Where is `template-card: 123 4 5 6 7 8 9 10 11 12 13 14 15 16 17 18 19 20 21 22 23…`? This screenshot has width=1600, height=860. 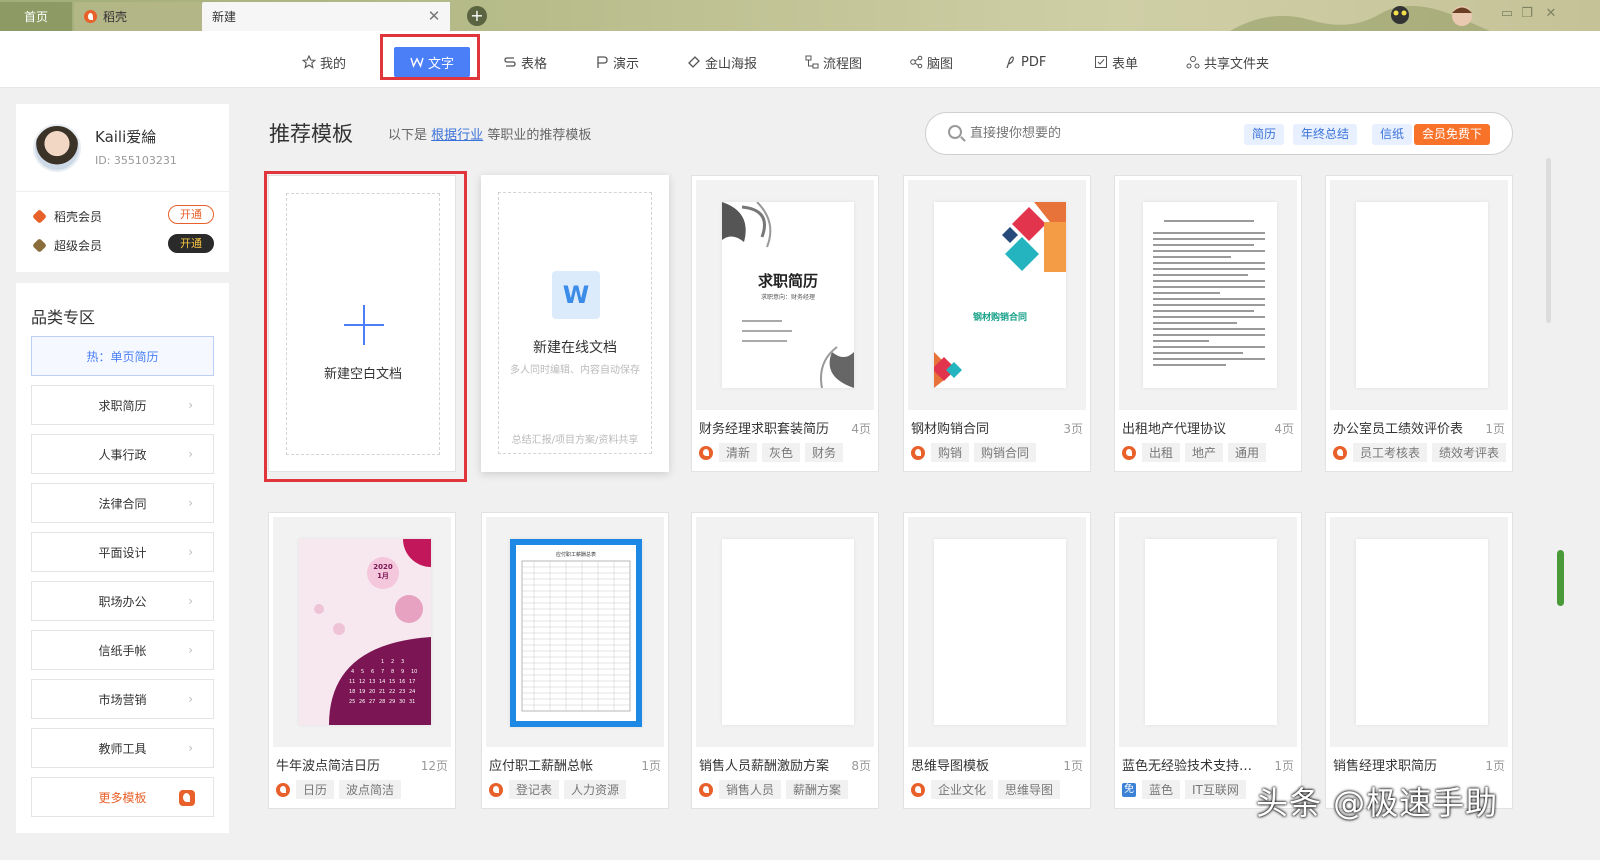
template-card: 123 4 5 6 7 8 9 10 11 12 13 14 15 16 17 18 19 20 21 22 23… is located at coordinates (362, 660).